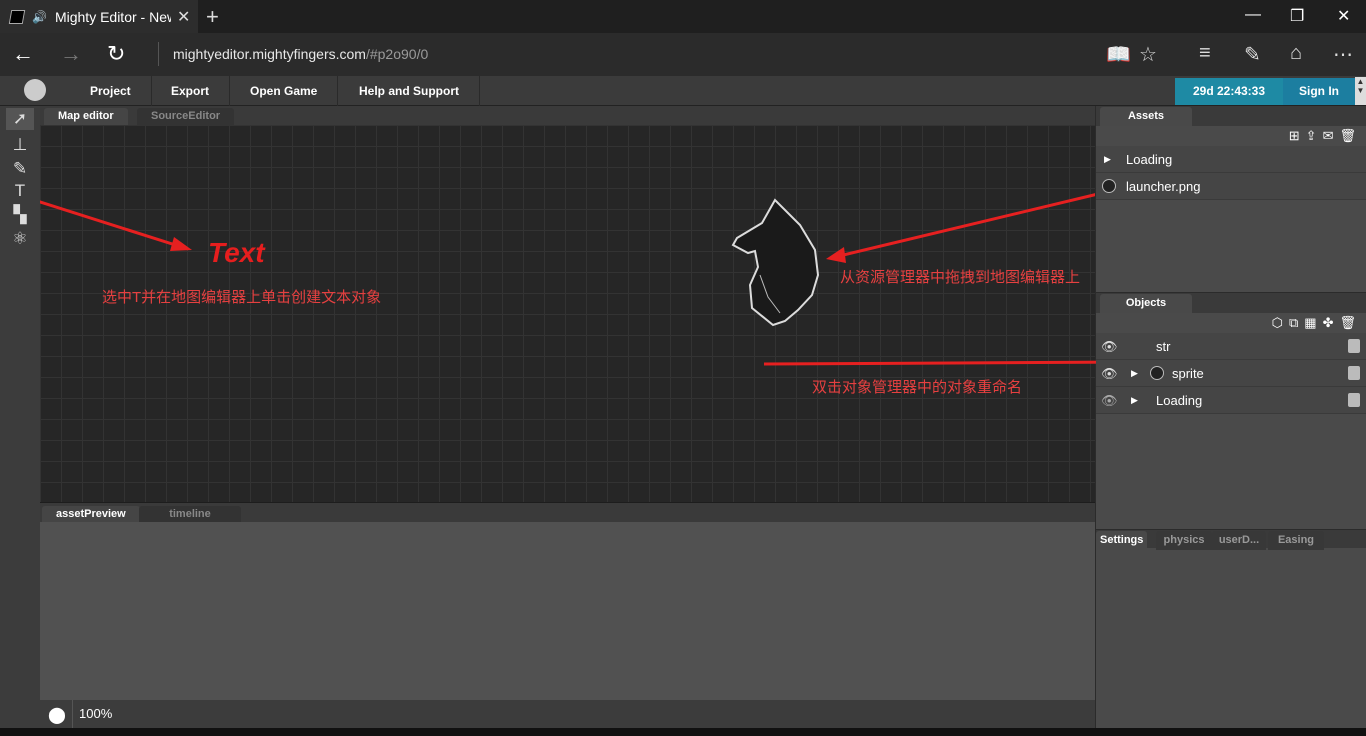 The width and height of the screenshot is (1366, 736). I want to click on tab-assets: Assets, so click(1146, 116).